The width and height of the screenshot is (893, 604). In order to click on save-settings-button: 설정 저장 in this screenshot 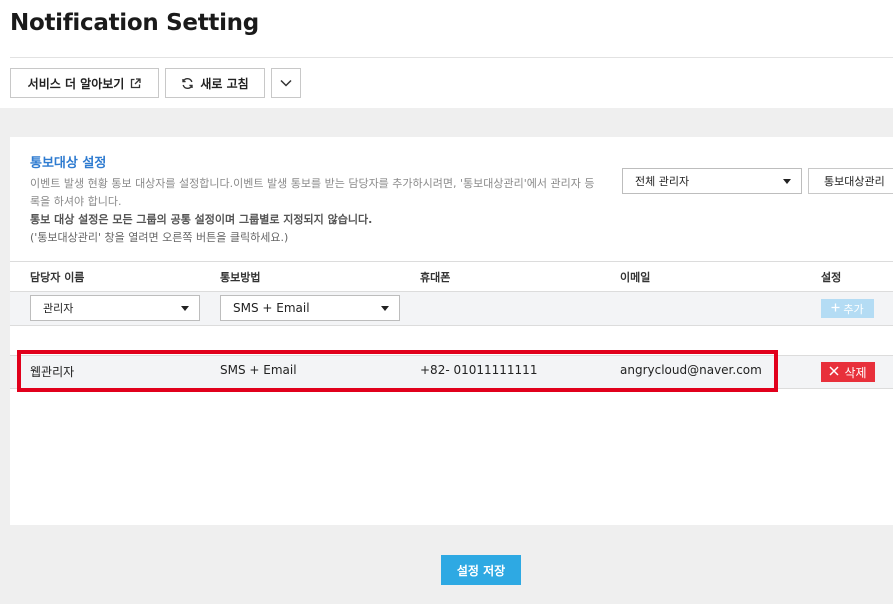, I will do `click(481, 570)`.